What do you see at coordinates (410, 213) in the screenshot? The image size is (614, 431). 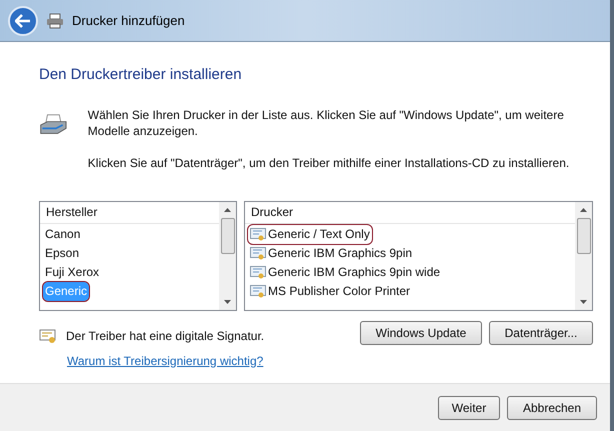 I see `column-header: Drucker` at bounding box center [410, 213].